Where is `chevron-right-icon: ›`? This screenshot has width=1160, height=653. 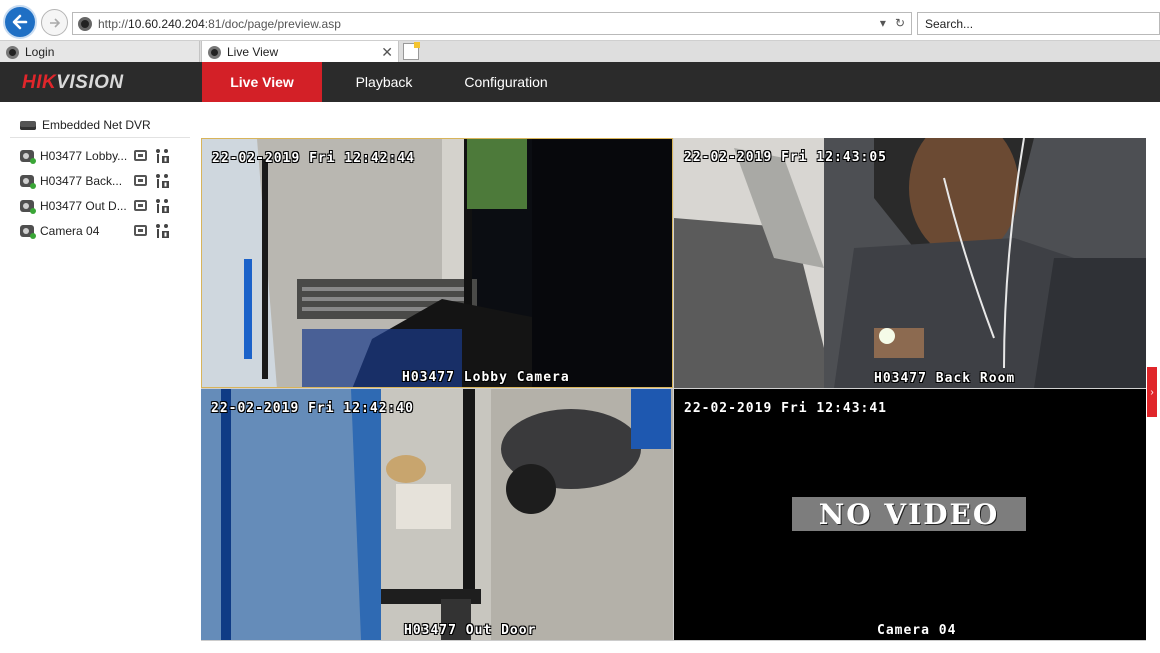 chevron-right-icon: › is located at coordinates (1152, 392).